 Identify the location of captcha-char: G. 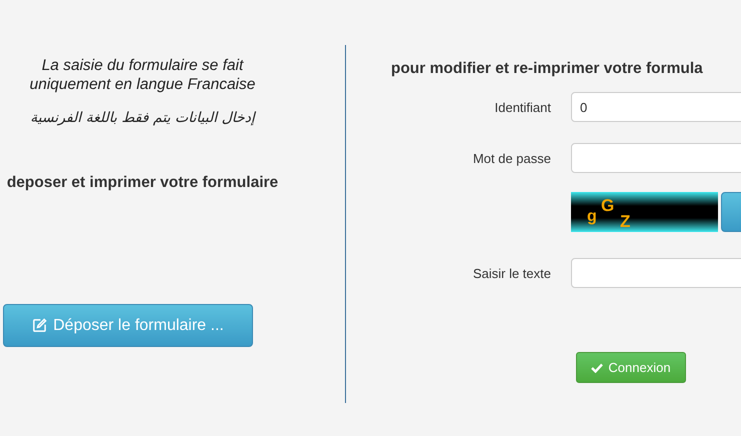
(607, 206).